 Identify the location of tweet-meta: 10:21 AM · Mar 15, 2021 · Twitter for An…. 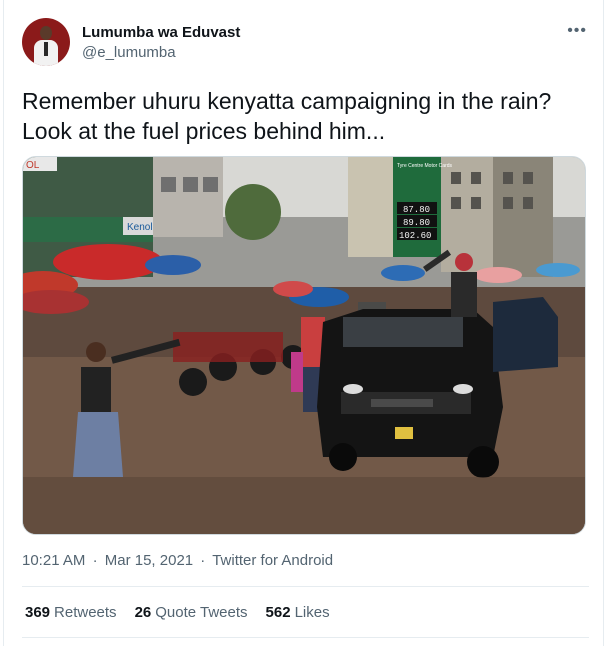
(179, 560).